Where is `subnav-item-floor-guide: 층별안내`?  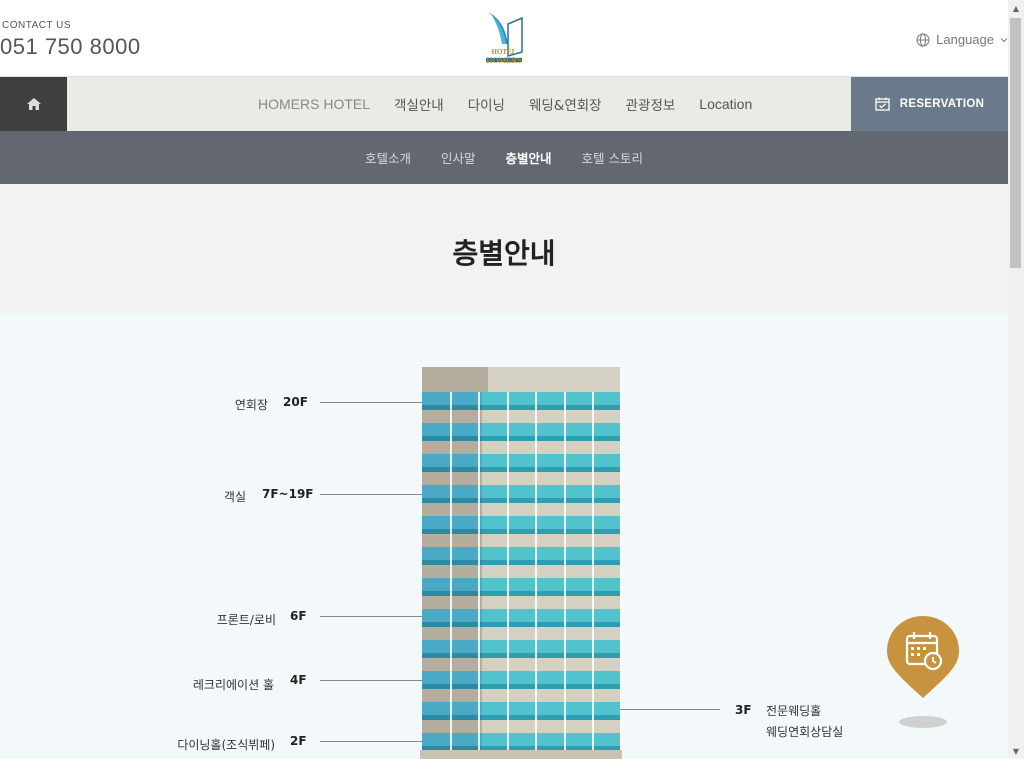 subnav-item-floor-guide: 층별안내 is located at coordinates (529, 157).